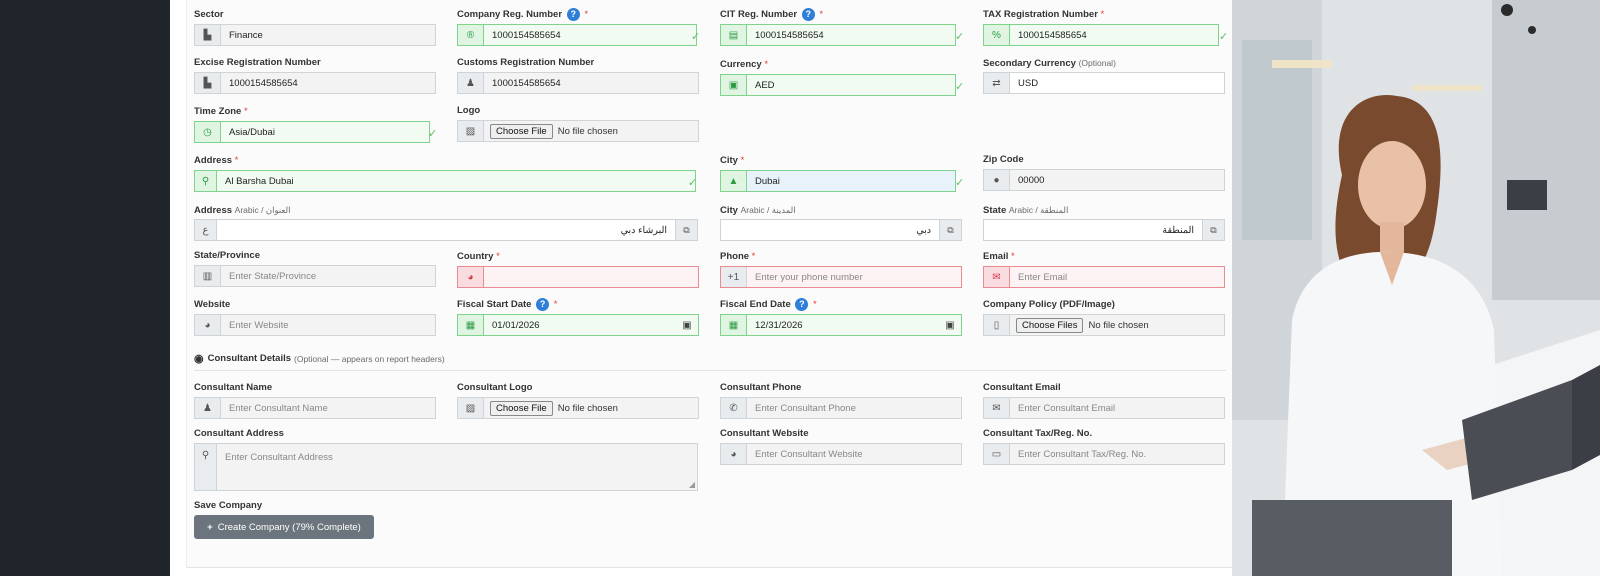 The image size is (1600, 576). Describe the element at coordinates (578, 408) in the screenshot. I see `consultant-logo-file-input: ▨ Choose File No file chosen` at that location.